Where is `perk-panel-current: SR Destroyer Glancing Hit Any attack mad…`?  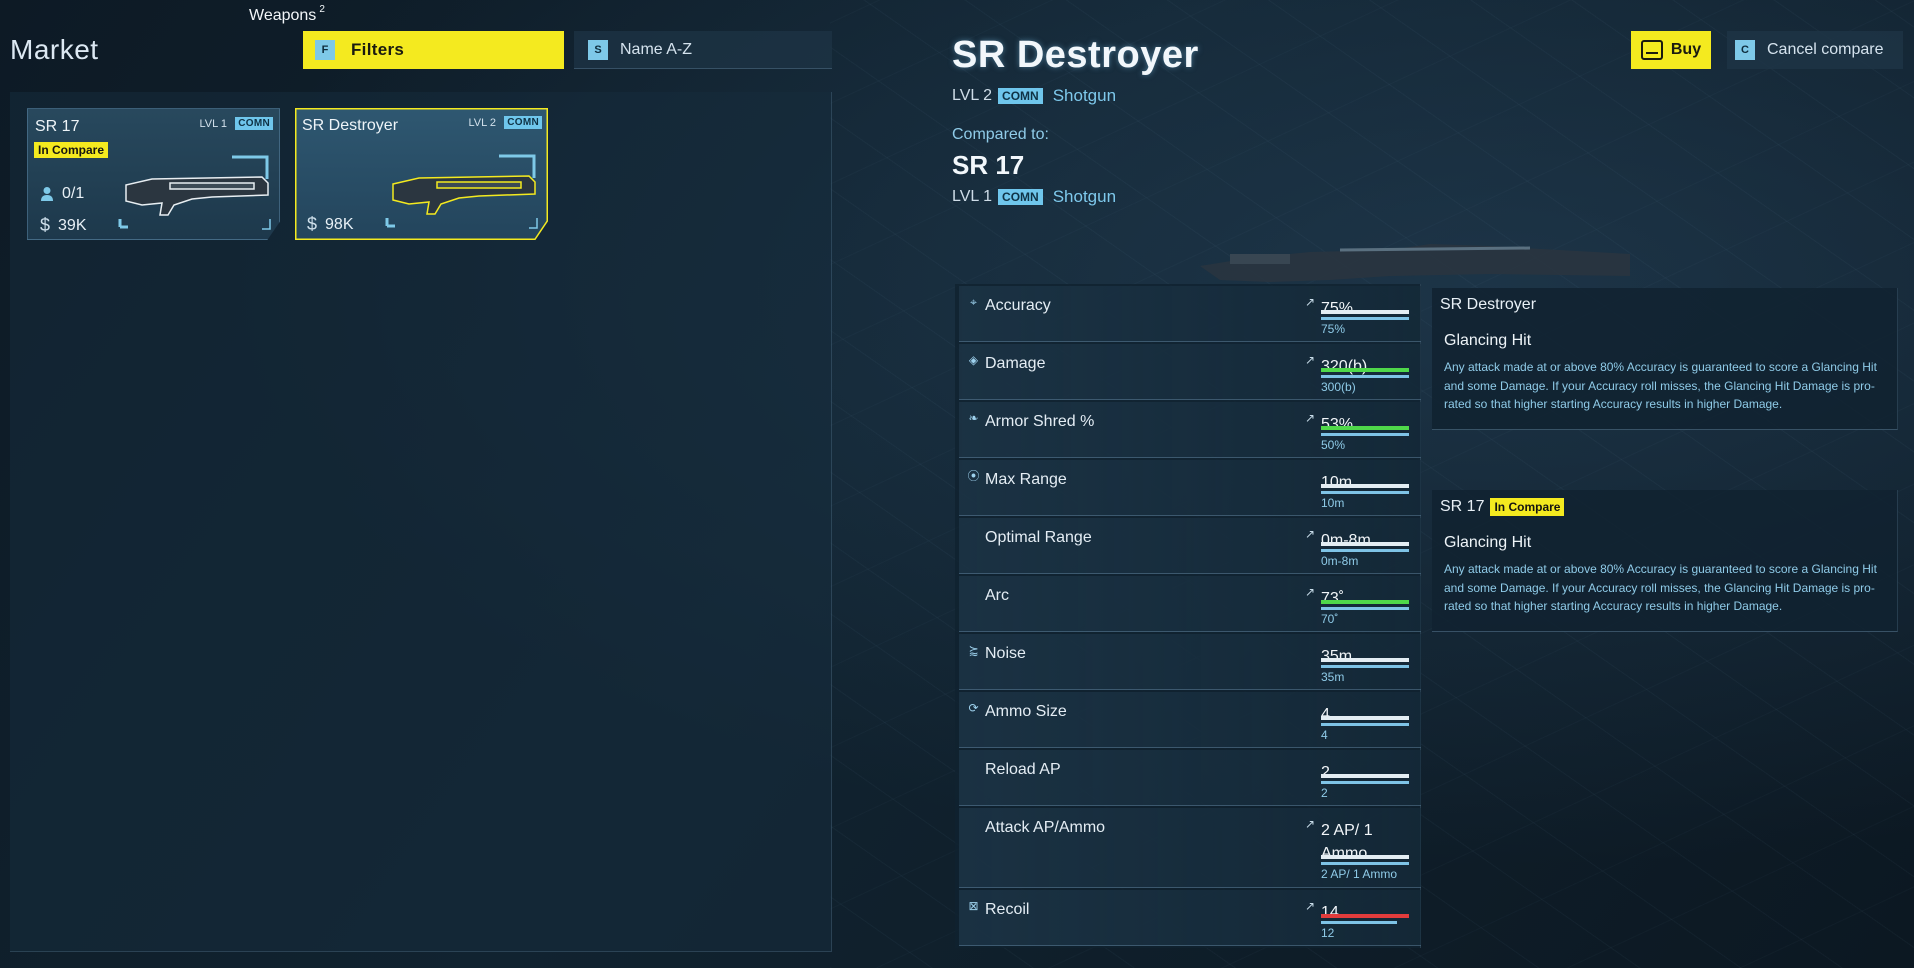 perk-panel-current: SR Destroyer Glancing Hit Any attack mad… is located at coordinates (1665, 359).